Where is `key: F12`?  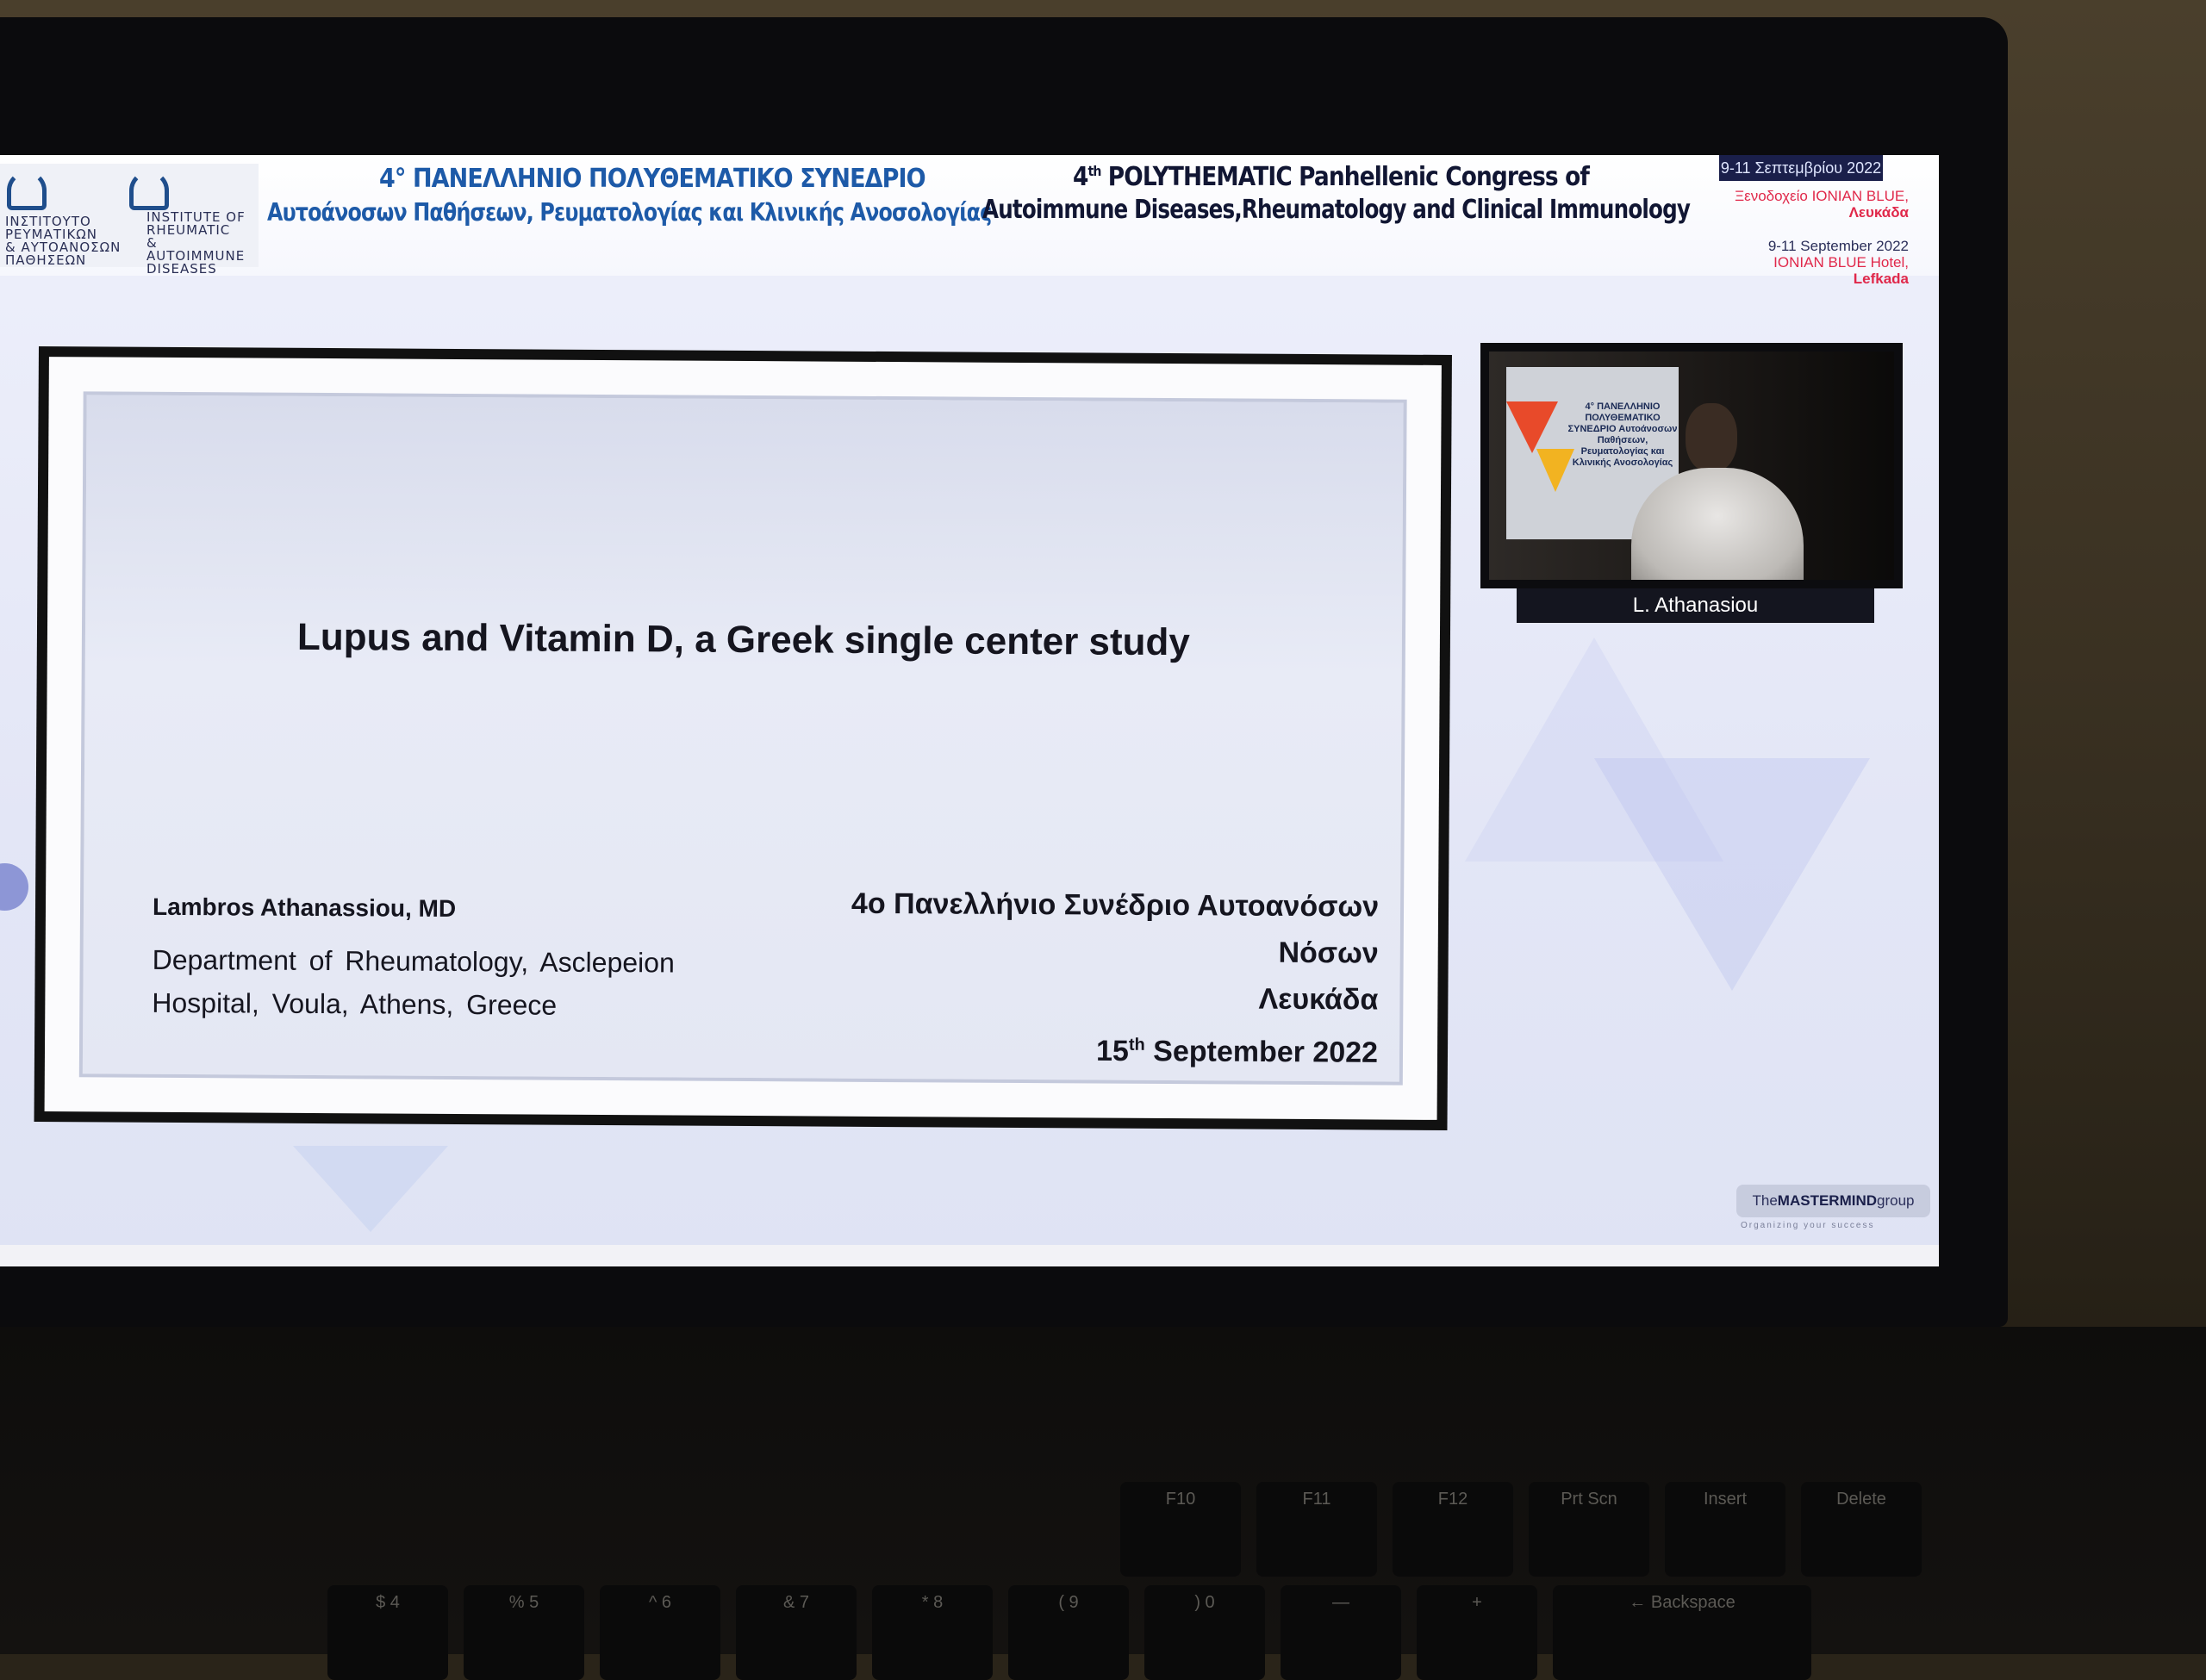 key: F12 is located at coordinates (1453, 1530).